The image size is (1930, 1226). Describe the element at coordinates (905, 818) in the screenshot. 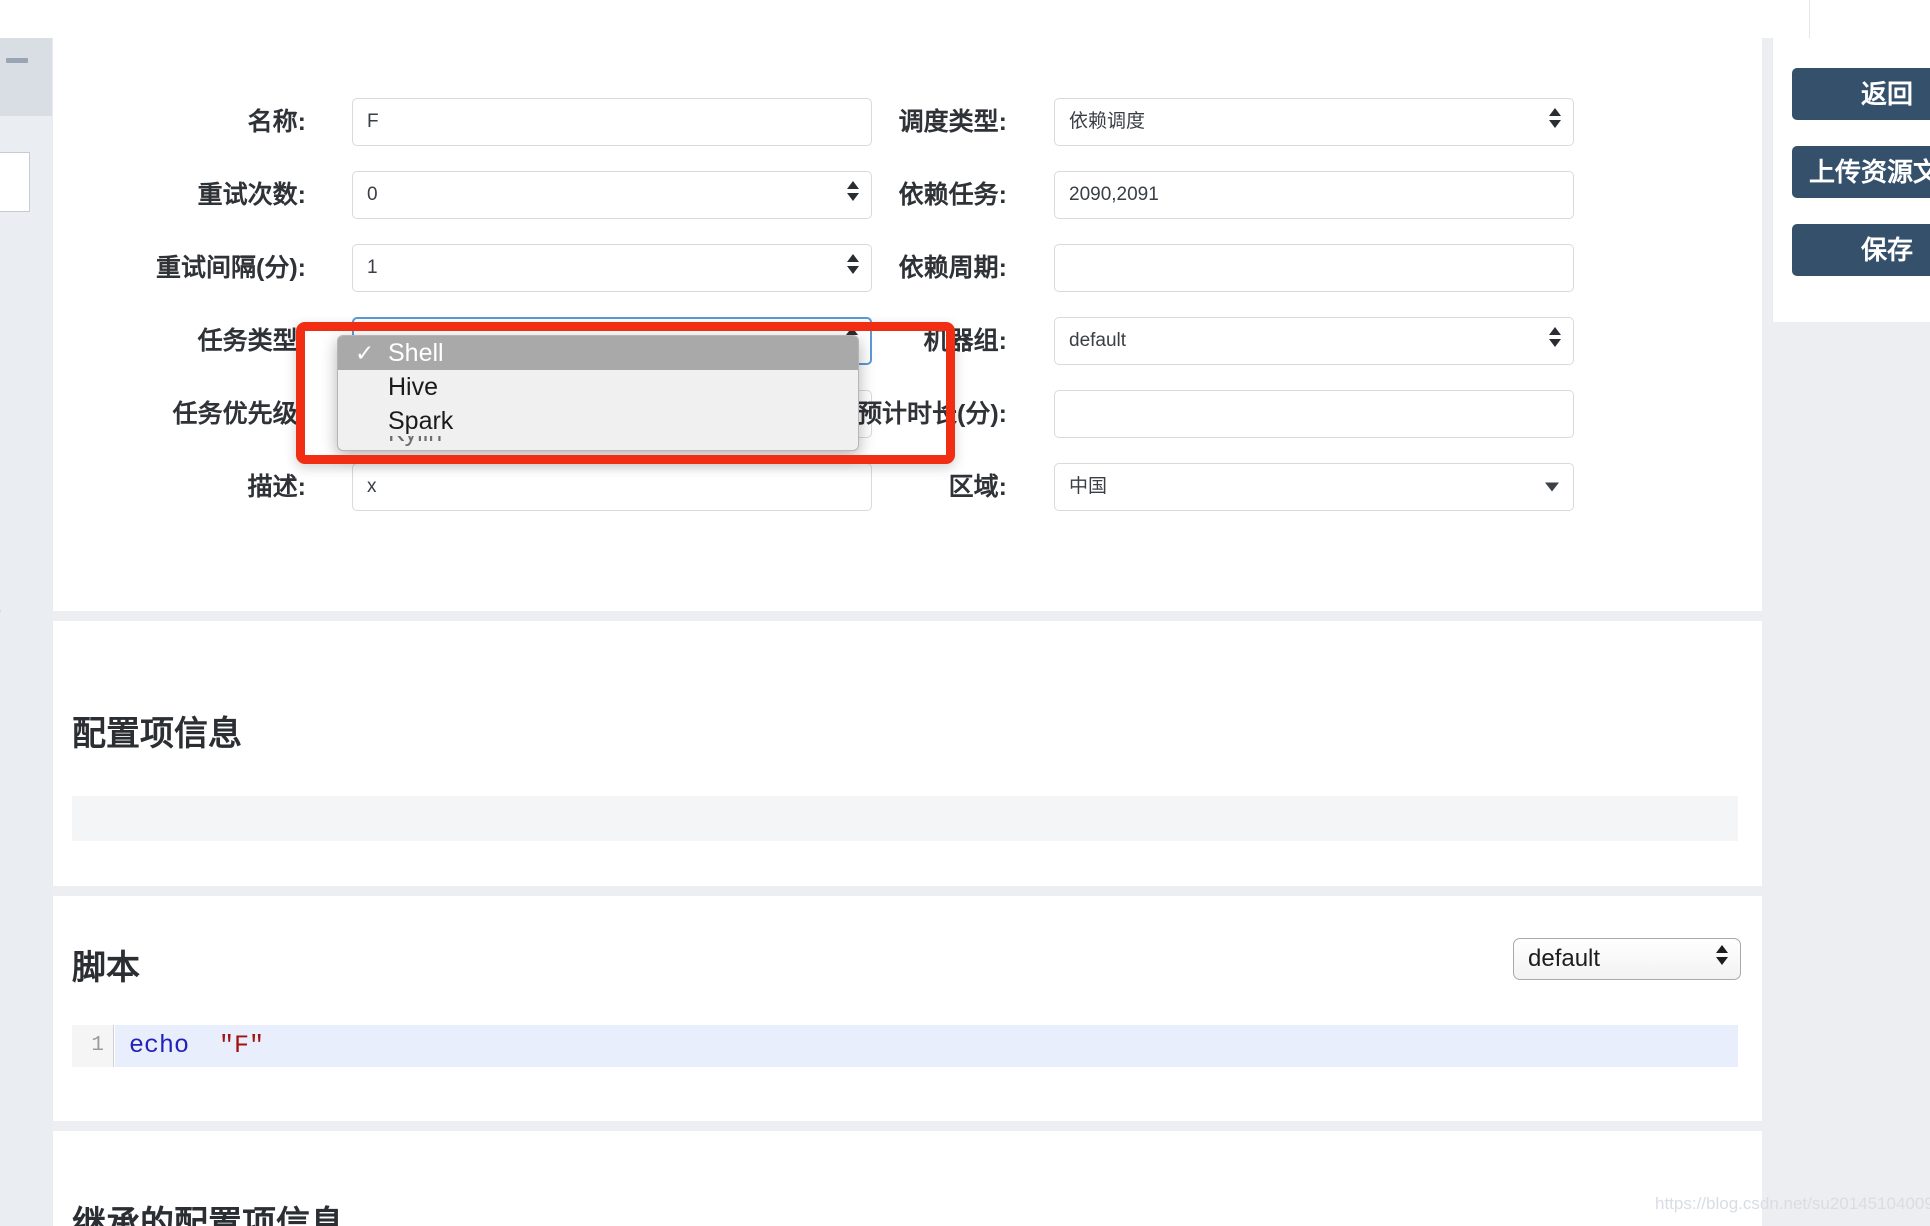

I see `config-empty-row` at that location.